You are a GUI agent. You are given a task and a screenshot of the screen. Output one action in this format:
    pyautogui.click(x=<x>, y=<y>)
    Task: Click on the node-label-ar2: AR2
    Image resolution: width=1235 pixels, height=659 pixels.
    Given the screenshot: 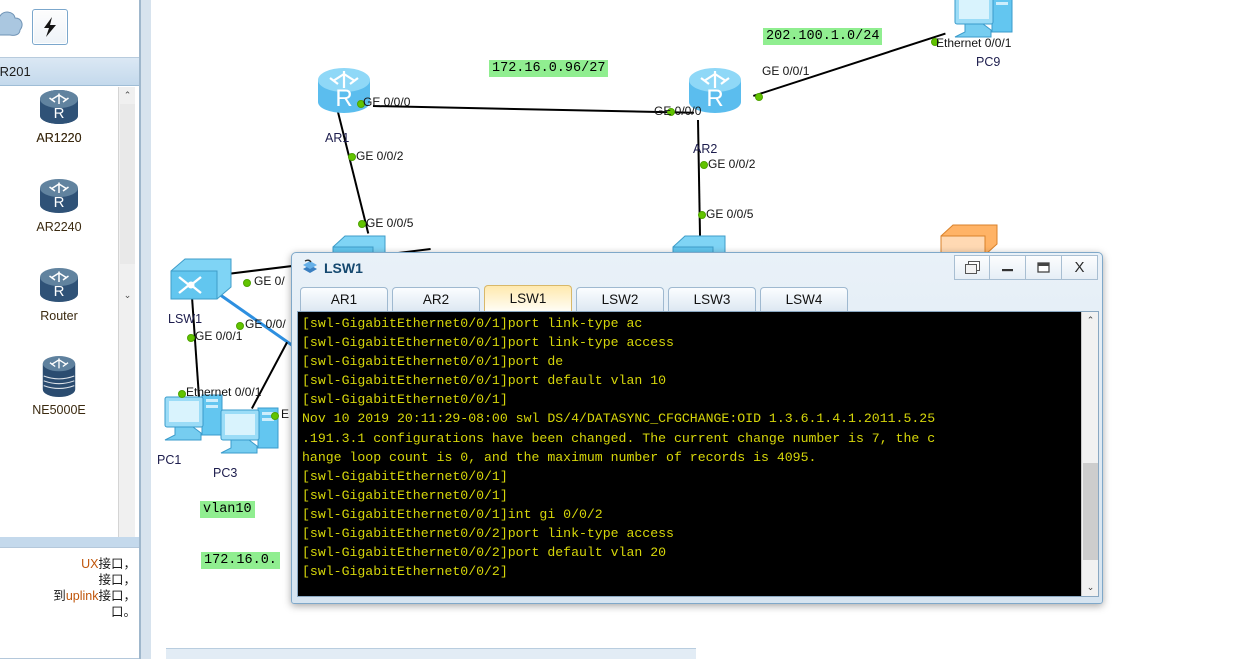 What is the action you would take?
    pyautogui.click(x=705, y=149)
    